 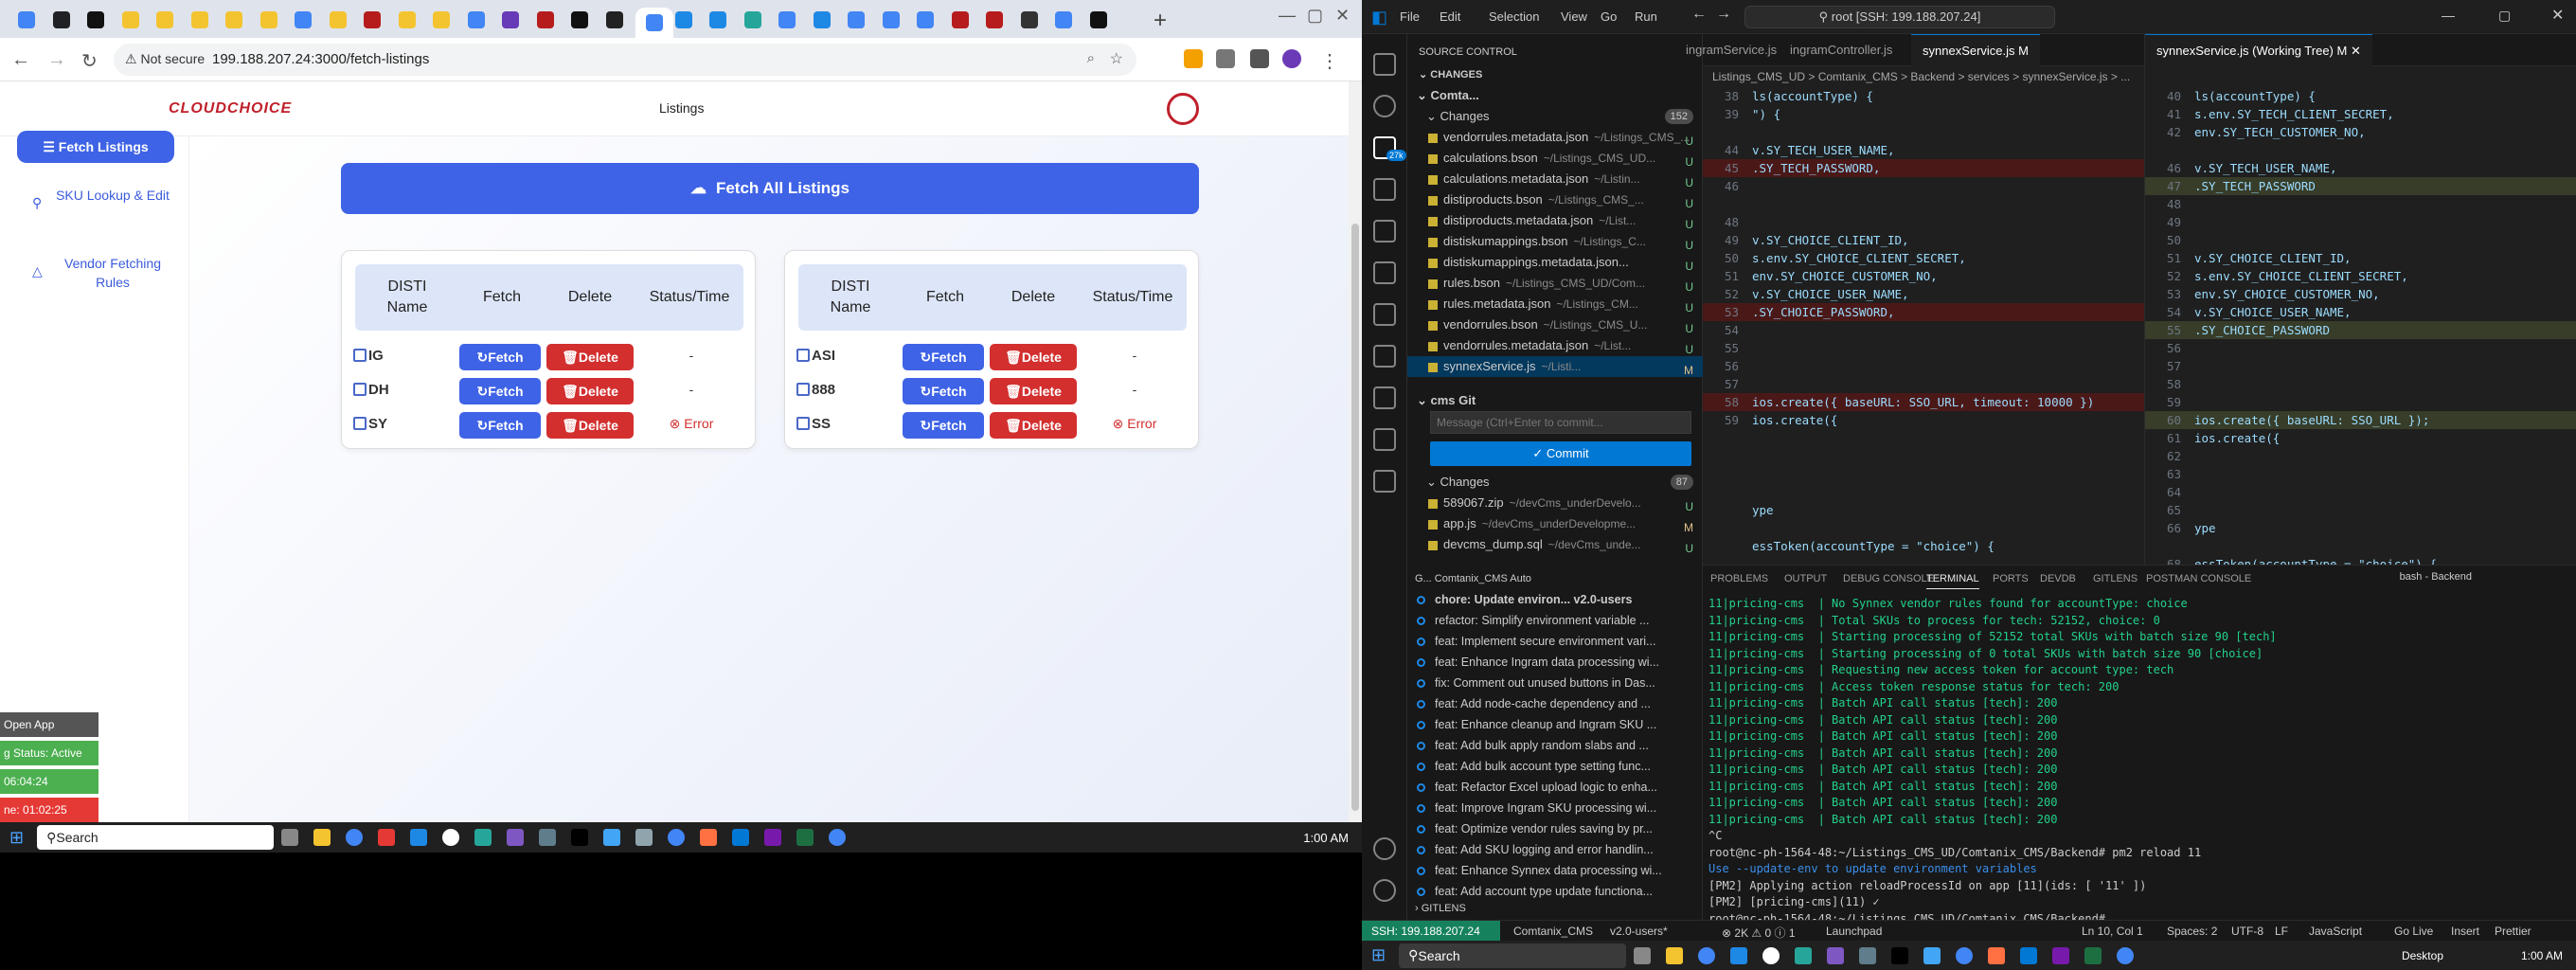 What do you see at coordinates (1555, 283) in the screenshot?
I see `changed-file: rules.bson ~/Listings_CMS_UD/Com... U` at bounding box center [1555, 283].